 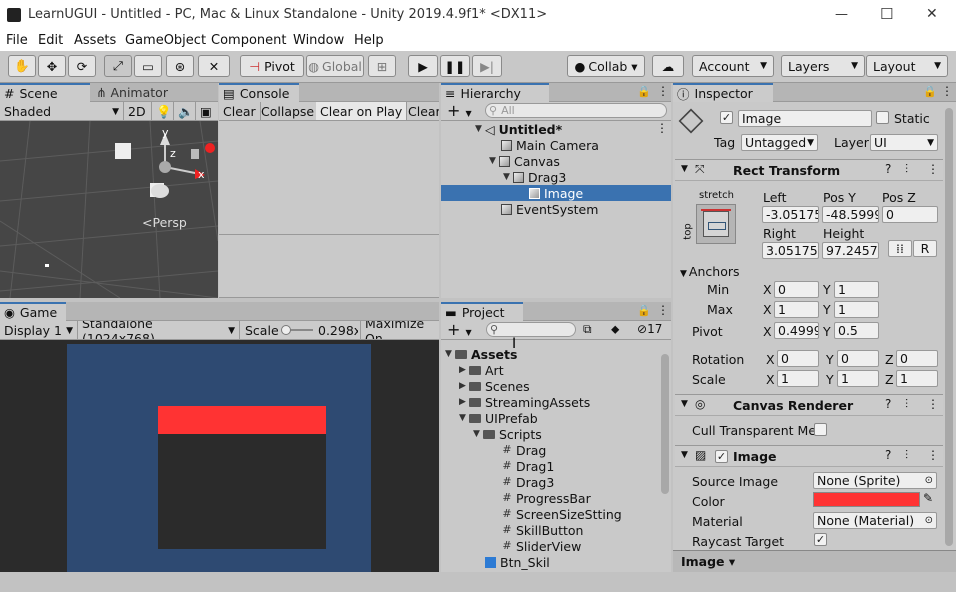 What do you see at coordinates (904, 142) in the screenshot?
I see `layer-dropdown: UI ▼` at bounding box center [904, 142].